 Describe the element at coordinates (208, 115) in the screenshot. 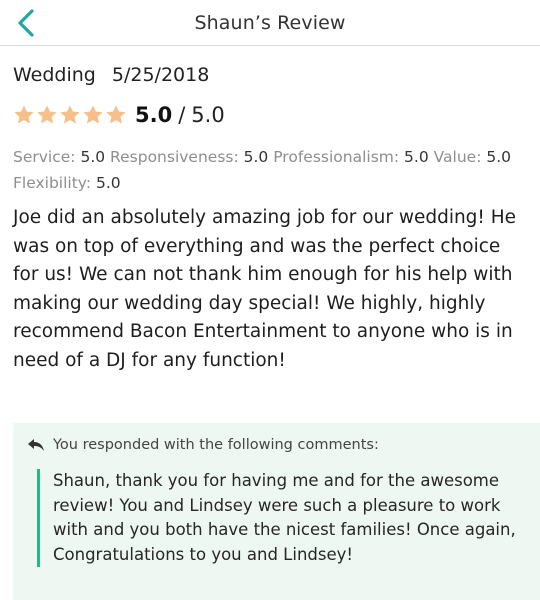

I see `score-max: 5.0` at that location.